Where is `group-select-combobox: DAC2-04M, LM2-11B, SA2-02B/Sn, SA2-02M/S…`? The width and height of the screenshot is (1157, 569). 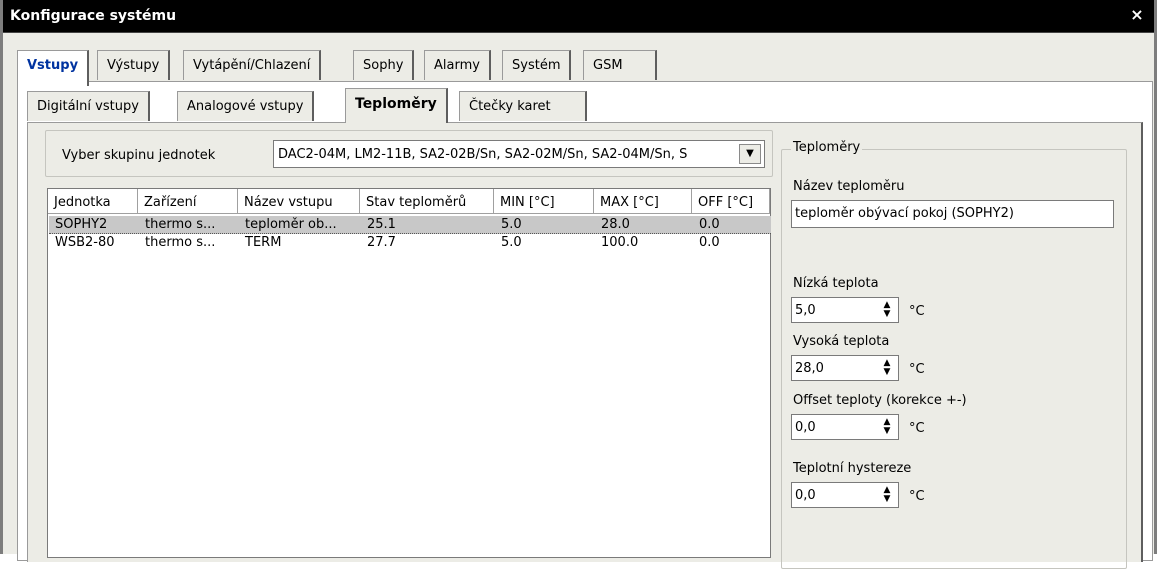 group-select-combobox: DAC2-04M, LM2-11B, SA2-02B/Sn, SA2-02M/S… is located at coordinates (519, 154).